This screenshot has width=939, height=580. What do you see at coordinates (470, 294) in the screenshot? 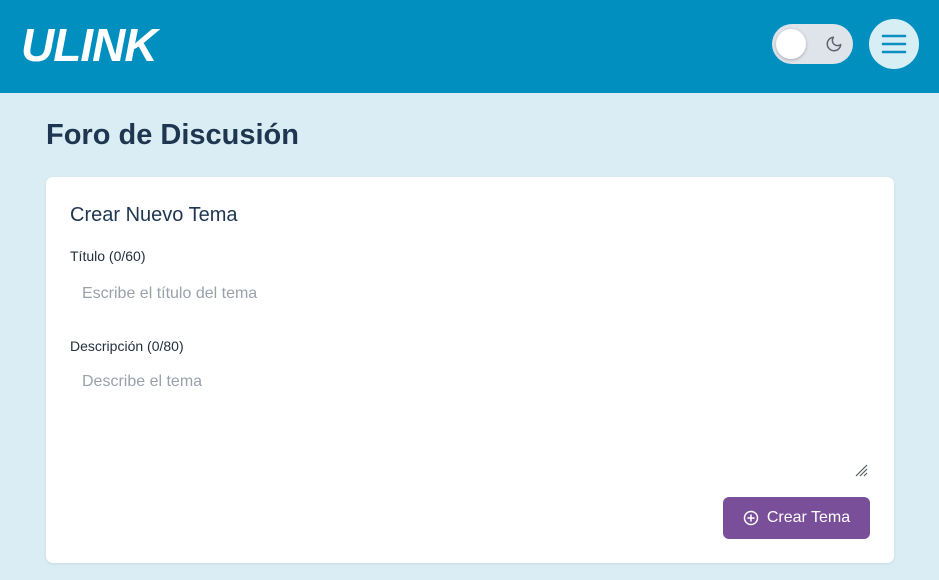
I see `title-input` at bounding box center [470, 294].